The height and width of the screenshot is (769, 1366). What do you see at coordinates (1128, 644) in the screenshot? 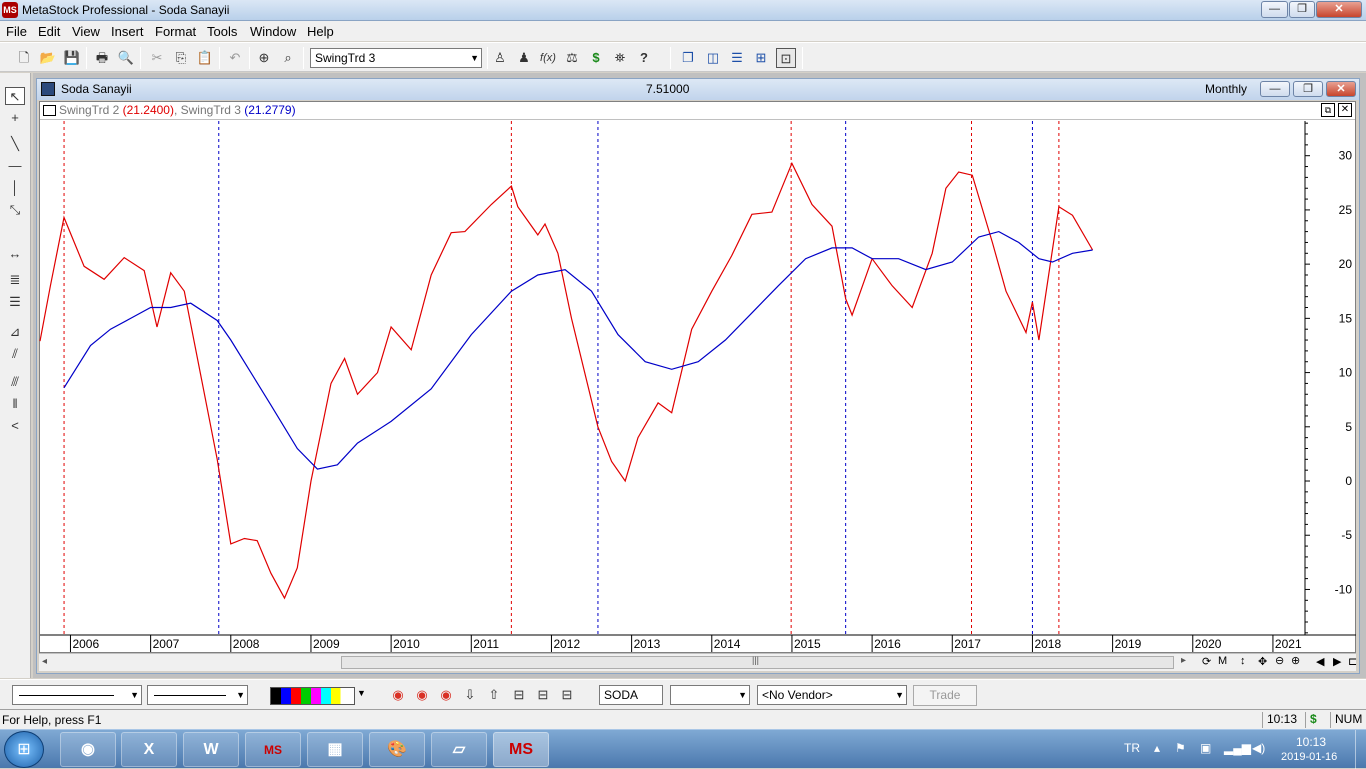
I see `x-tick-label: 2019` at bounding box center [1128, 644].